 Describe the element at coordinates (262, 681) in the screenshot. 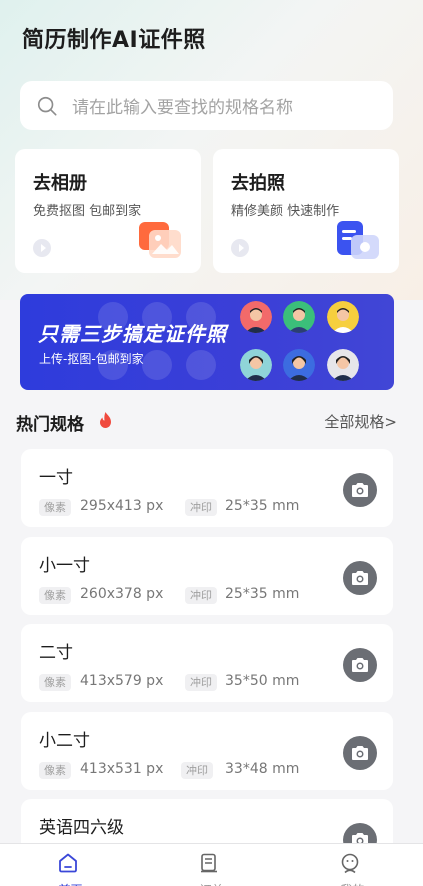

I see `print-value: 35*50 mm` at that location.